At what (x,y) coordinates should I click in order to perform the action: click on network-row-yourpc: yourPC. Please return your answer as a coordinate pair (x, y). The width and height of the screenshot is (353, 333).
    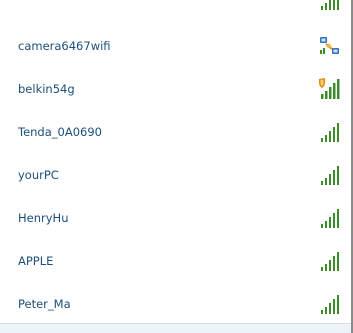
    Looking at the image, I should click on (175, 174).